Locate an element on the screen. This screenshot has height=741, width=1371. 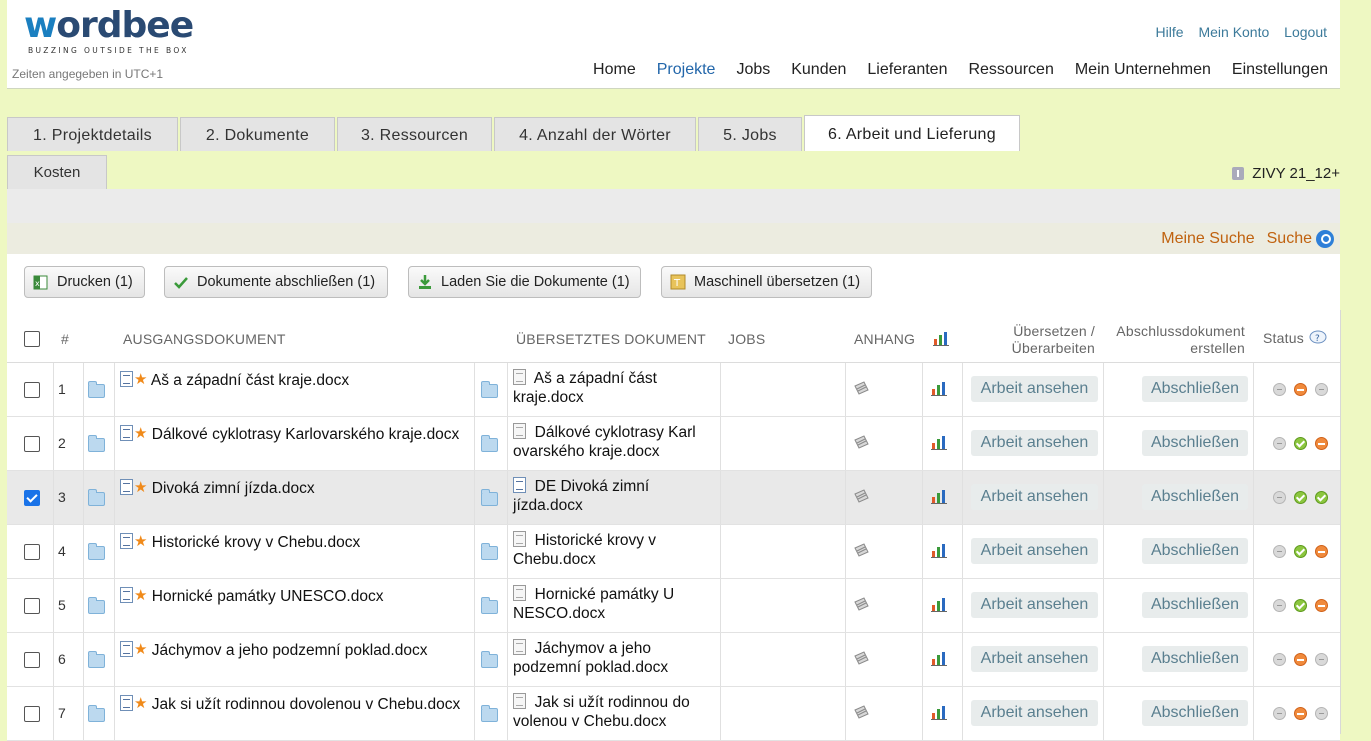
download-documents-button: Laden Sie die Dokumente (1) is located at coordinates (524, 282).